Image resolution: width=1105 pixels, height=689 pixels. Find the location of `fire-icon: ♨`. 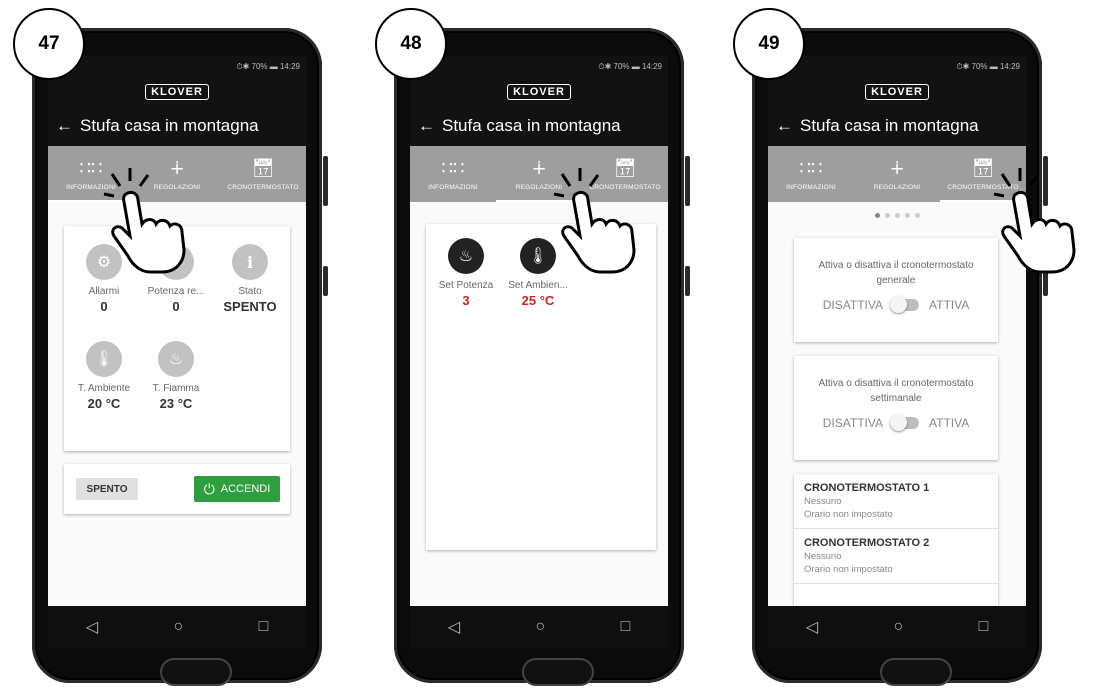

fire-icon: ♨ is located at coordinates (176, 359).